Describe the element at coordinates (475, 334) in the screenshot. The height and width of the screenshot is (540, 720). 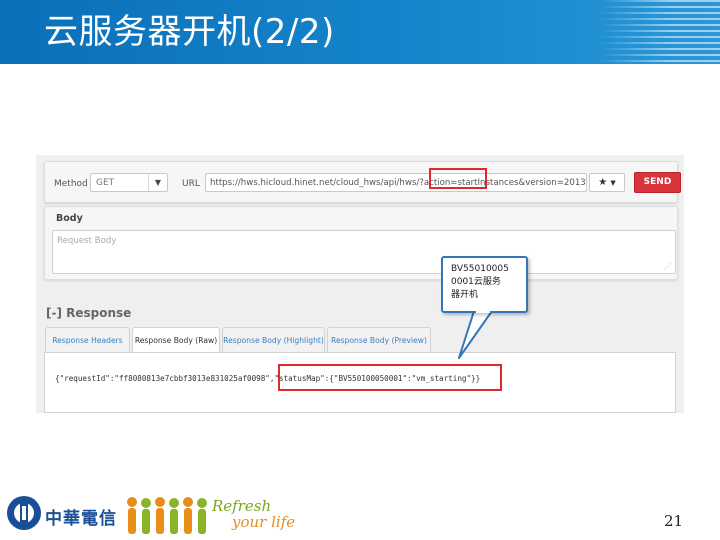
I see `callout-pointer` at that location.